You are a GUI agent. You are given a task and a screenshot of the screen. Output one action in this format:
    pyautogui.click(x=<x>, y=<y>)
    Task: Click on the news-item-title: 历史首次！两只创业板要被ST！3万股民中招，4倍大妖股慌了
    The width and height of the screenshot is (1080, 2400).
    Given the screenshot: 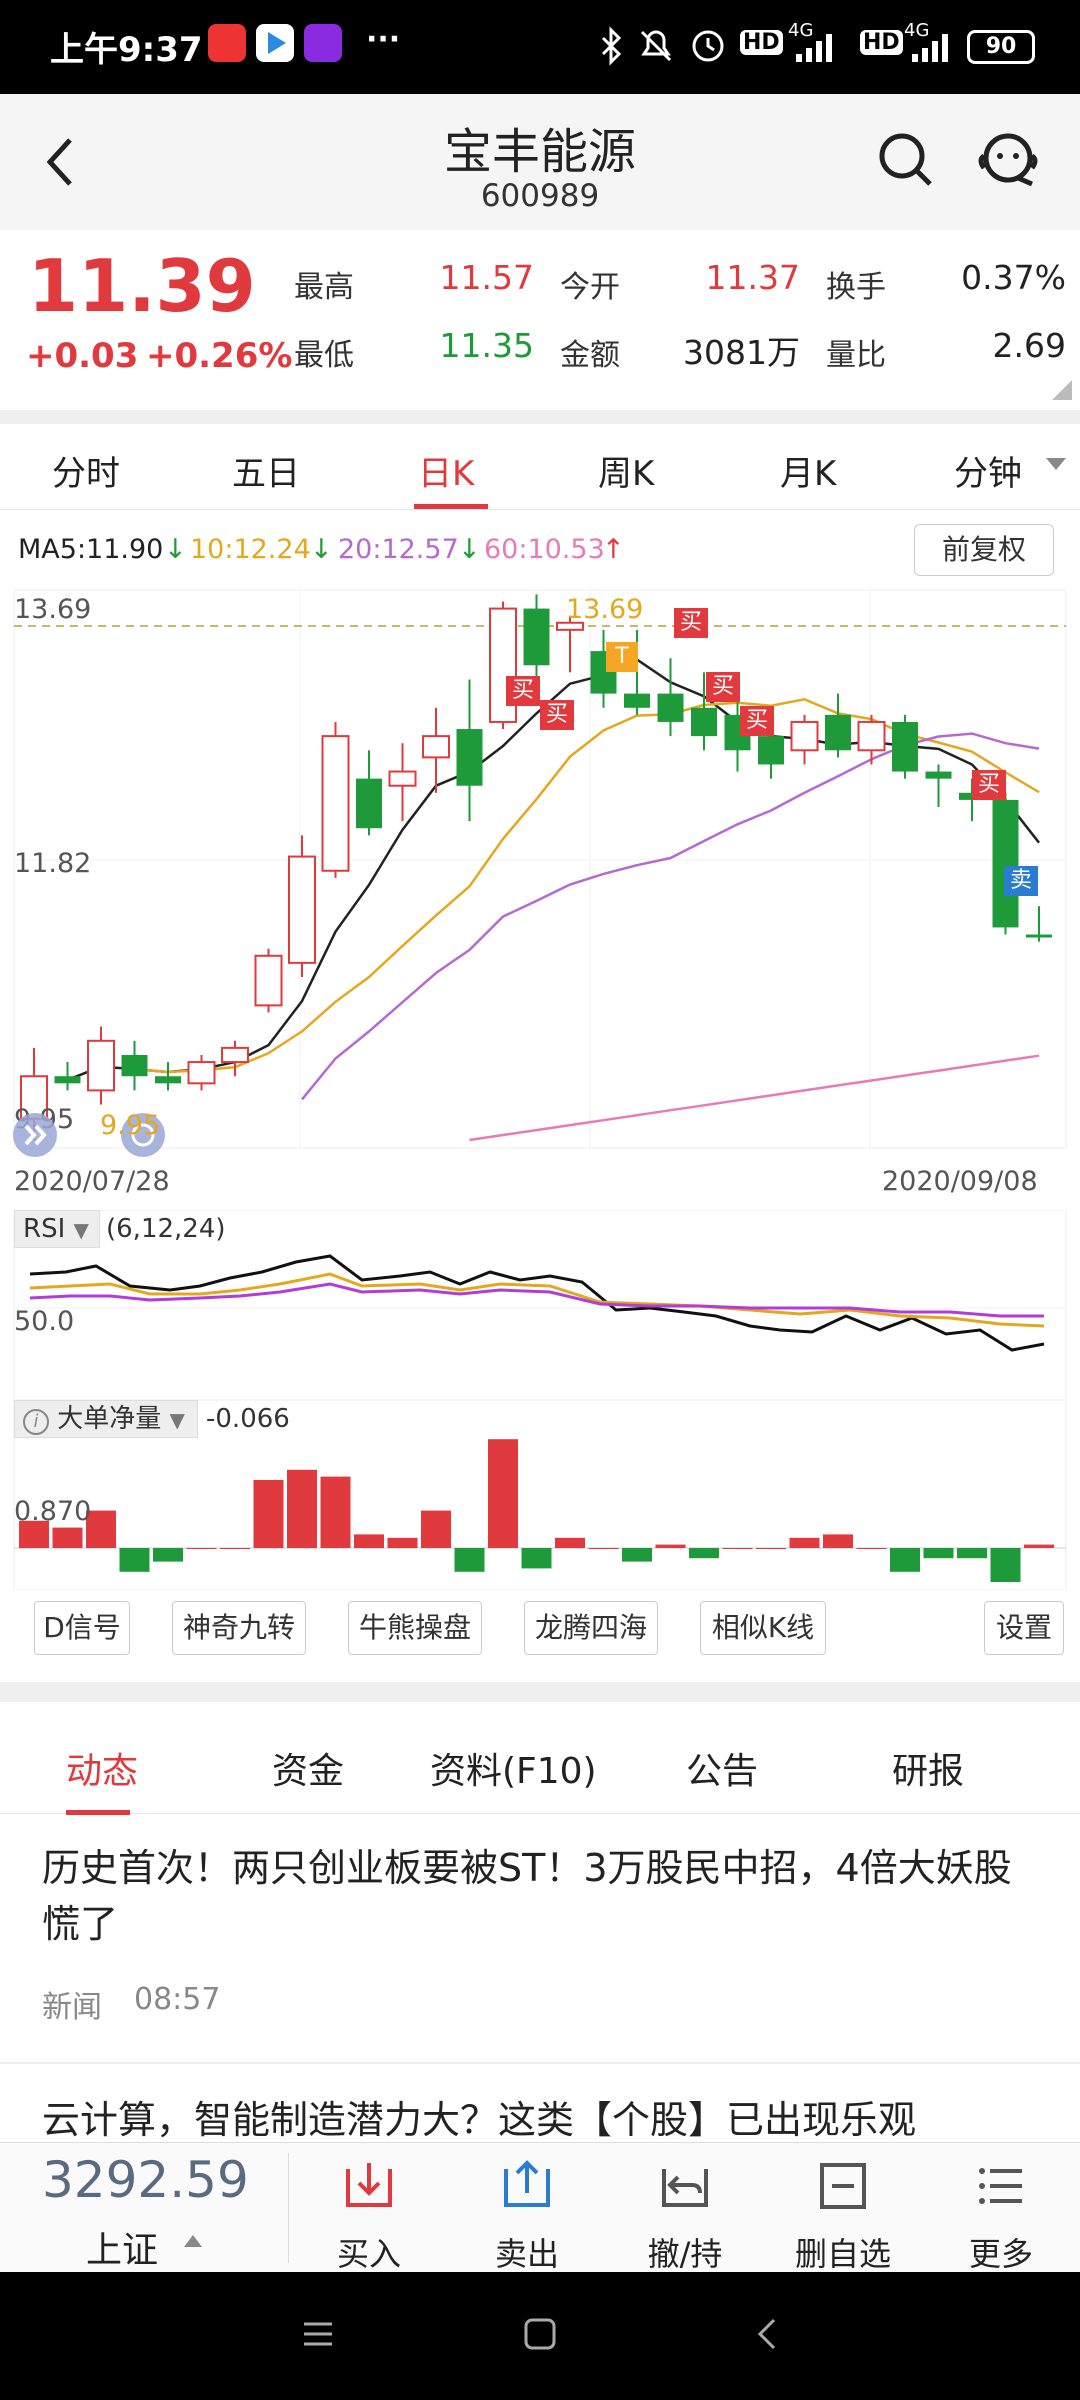 What is the action you would take?
    pyautogui.click(x=542, y=1896)
    